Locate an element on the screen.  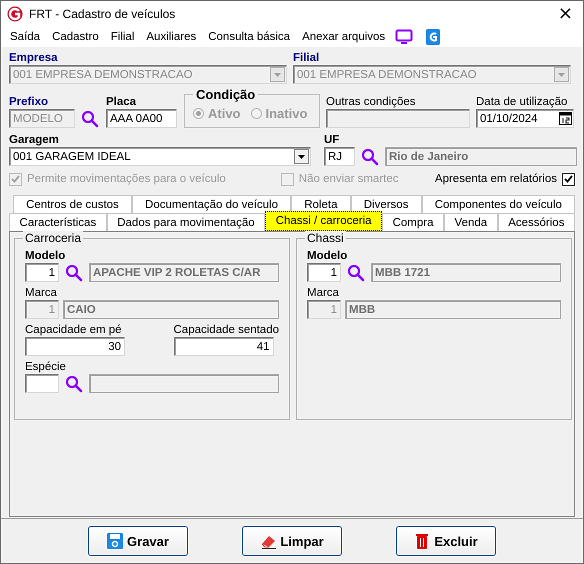
tab: Acessórios is located at coordinates (536, 222).